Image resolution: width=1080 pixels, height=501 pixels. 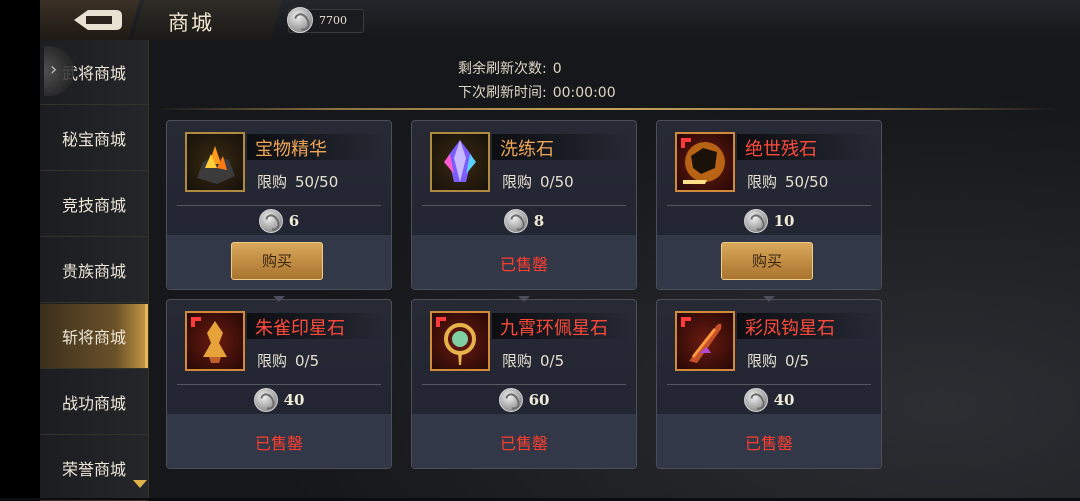 I want to click on sidebar-item-noble-shop: 贵族商城, so click(x=94, y=270).